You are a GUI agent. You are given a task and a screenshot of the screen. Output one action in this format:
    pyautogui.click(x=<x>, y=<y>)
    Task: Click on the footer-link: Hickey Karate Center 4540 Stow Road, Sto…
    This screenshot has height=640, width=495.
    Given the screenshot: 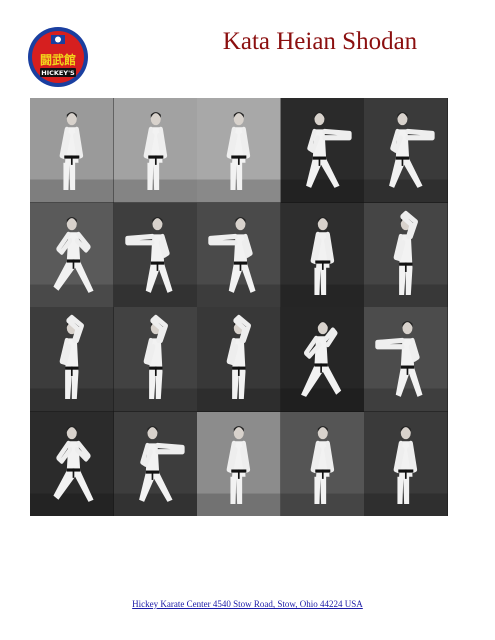 What is the action you would take?
    pyautogui.click(x=247, y=604)
    